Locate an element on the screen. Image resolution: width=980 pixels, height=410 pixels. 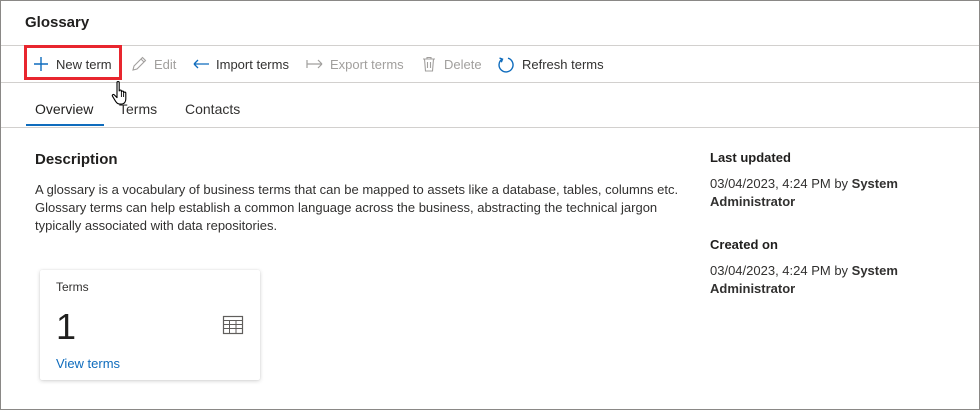
page-title: Glossary is located at coordinates (57, 22).